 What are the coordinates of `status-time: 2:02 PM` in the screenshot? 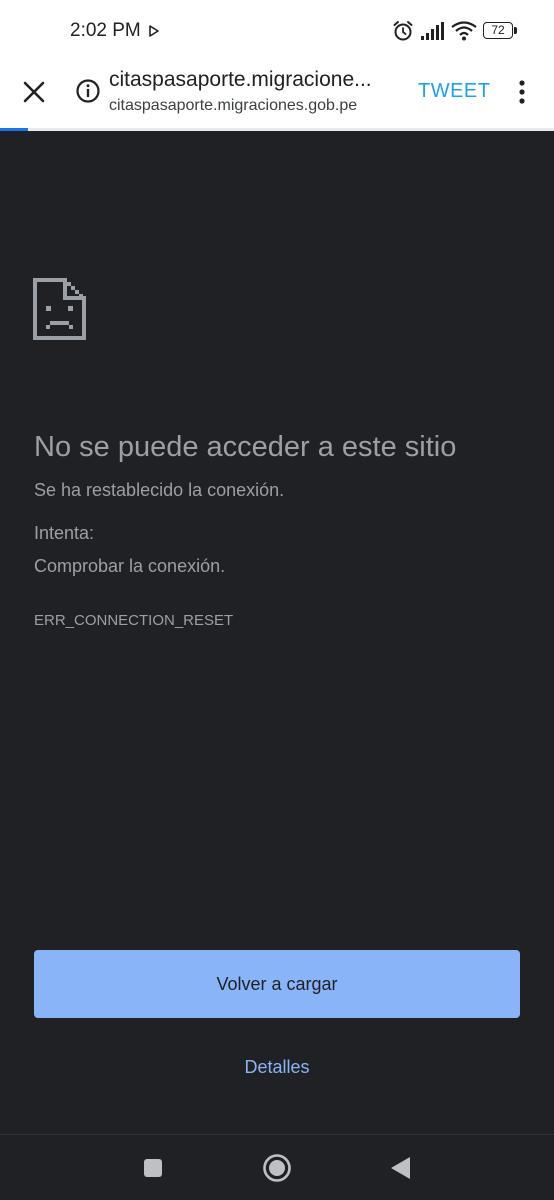 It's located at (105, 30).